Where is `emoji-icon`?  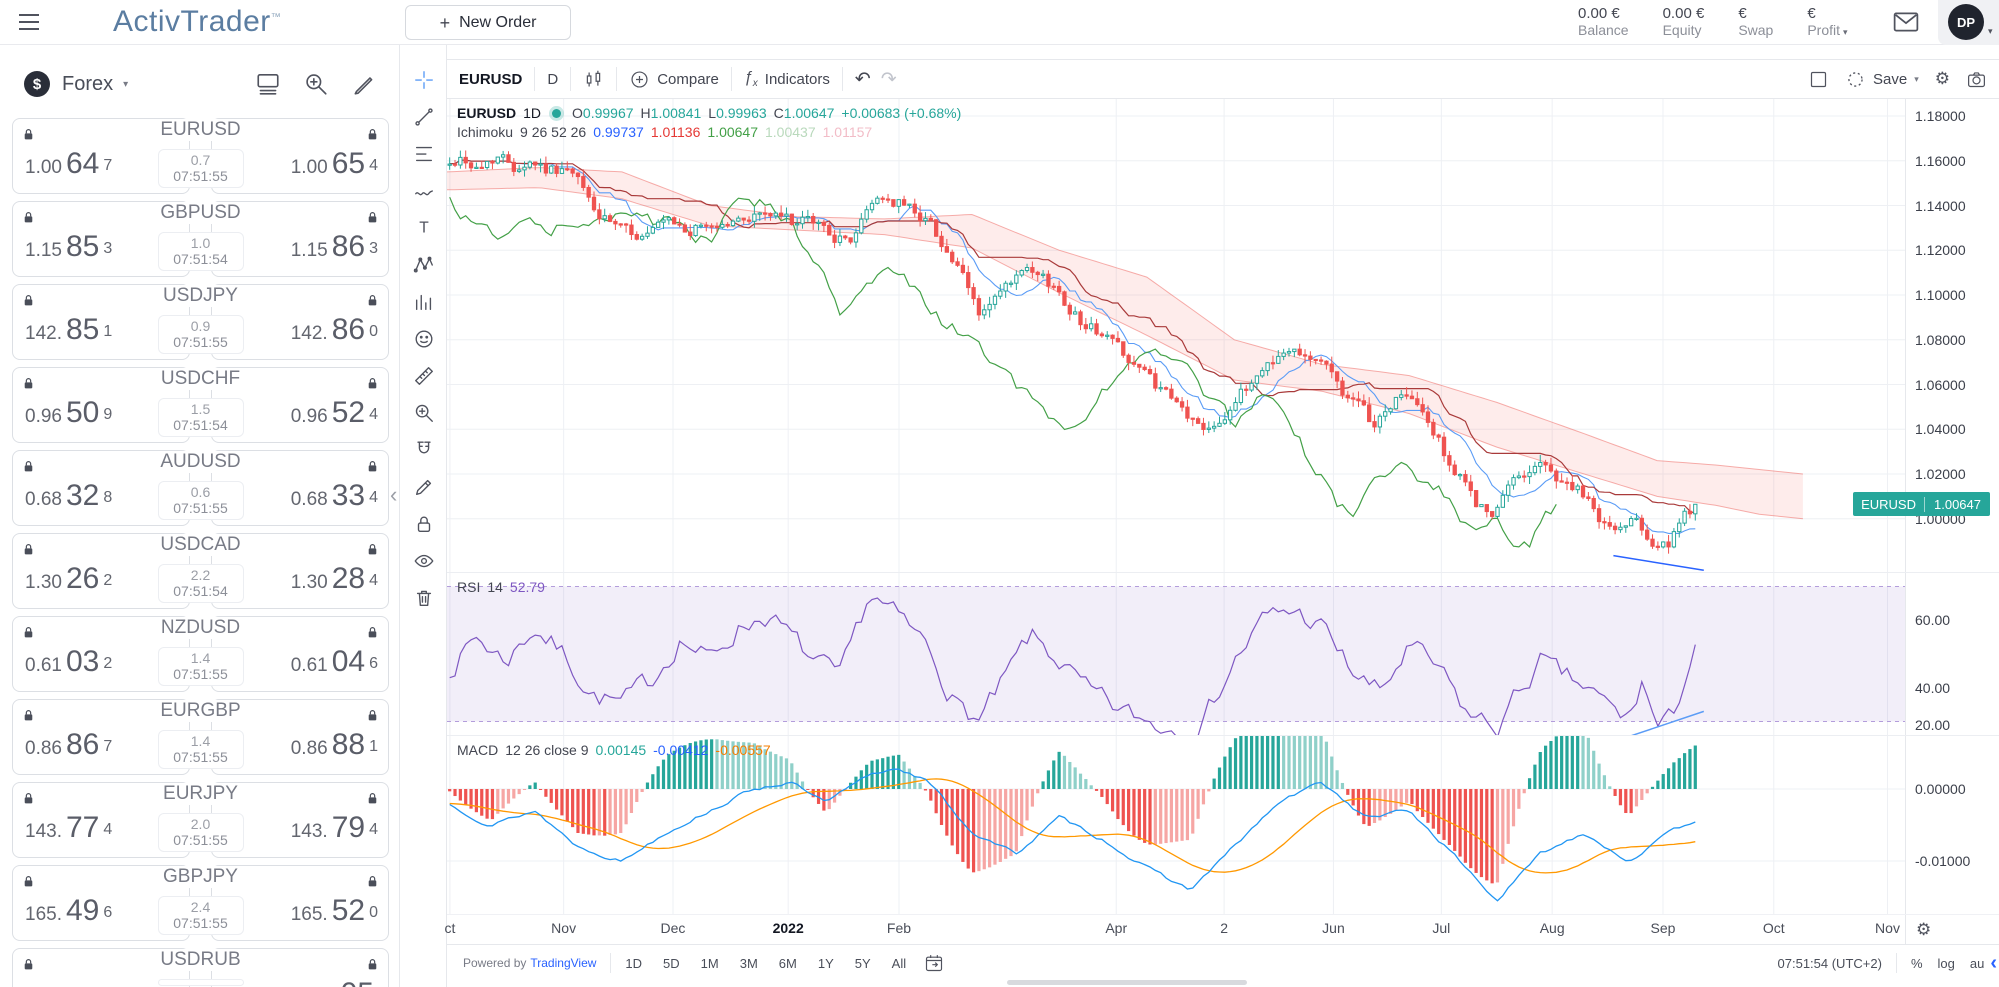 emoji-icon is located at coordinates (424, 339).